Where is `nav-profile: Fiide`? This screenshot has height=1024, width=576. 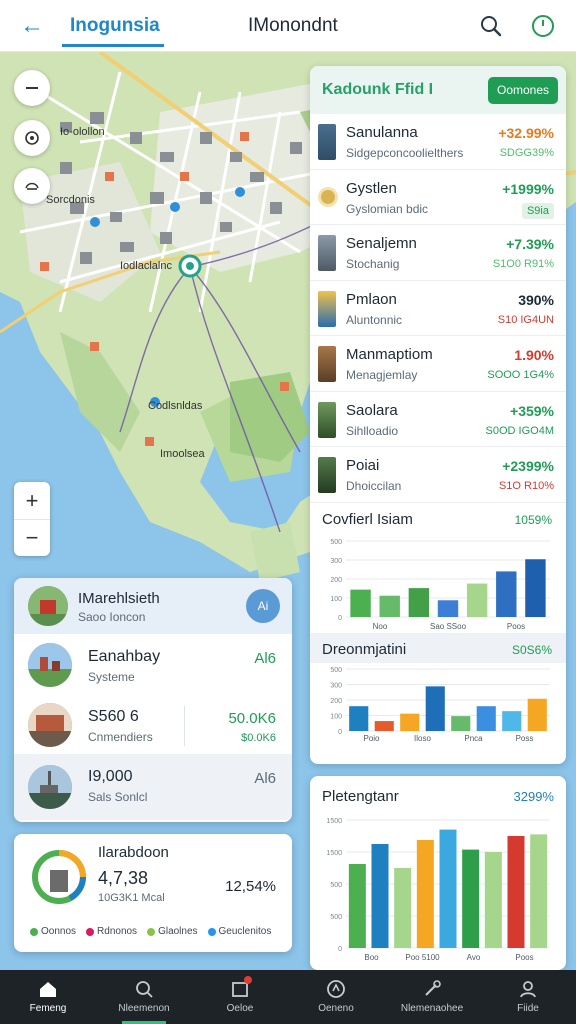 nav-profile: Fiide is located at coordinates (528, 997).